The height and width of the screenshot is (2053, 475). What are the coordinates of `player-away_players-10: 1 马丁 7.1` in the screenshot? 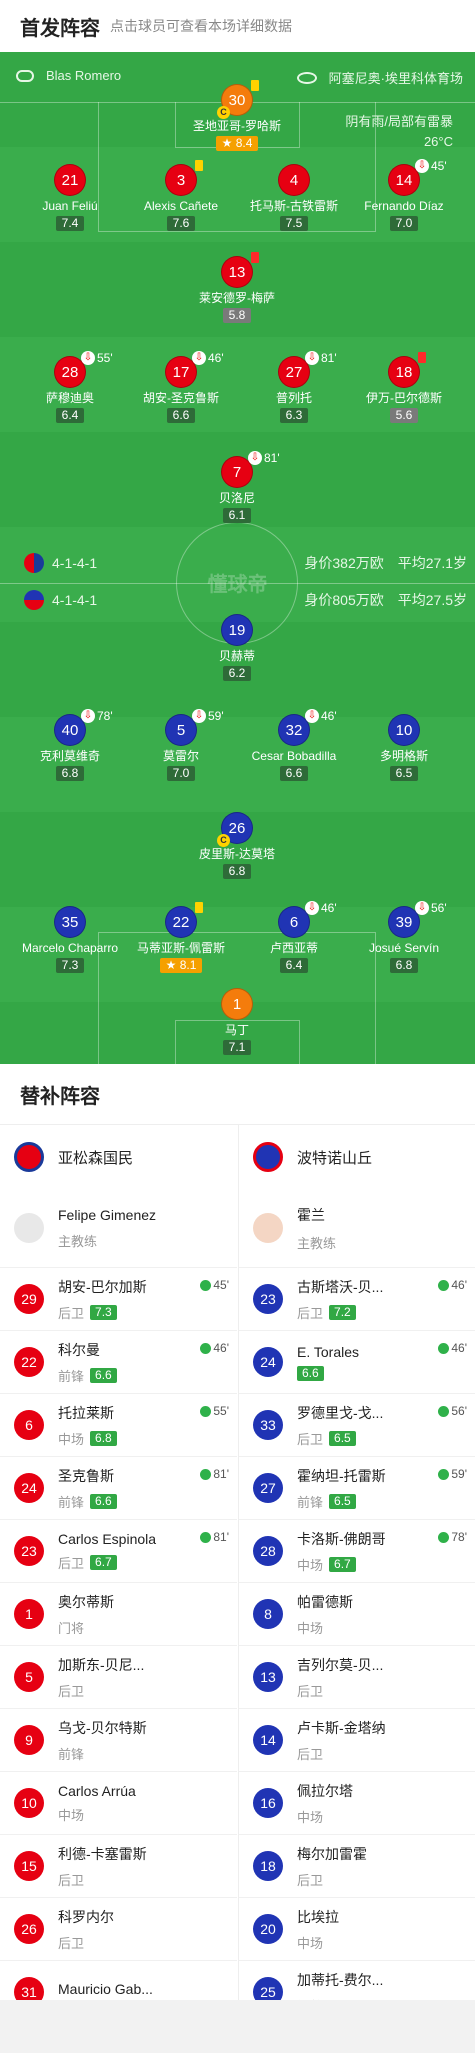 It's located at (237, 1022).